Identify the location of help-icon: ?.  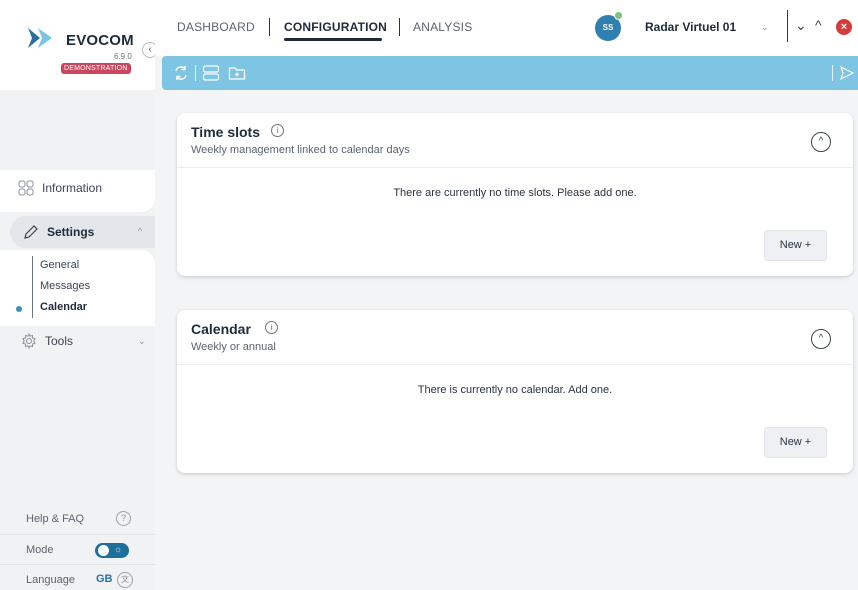
(123, 518).